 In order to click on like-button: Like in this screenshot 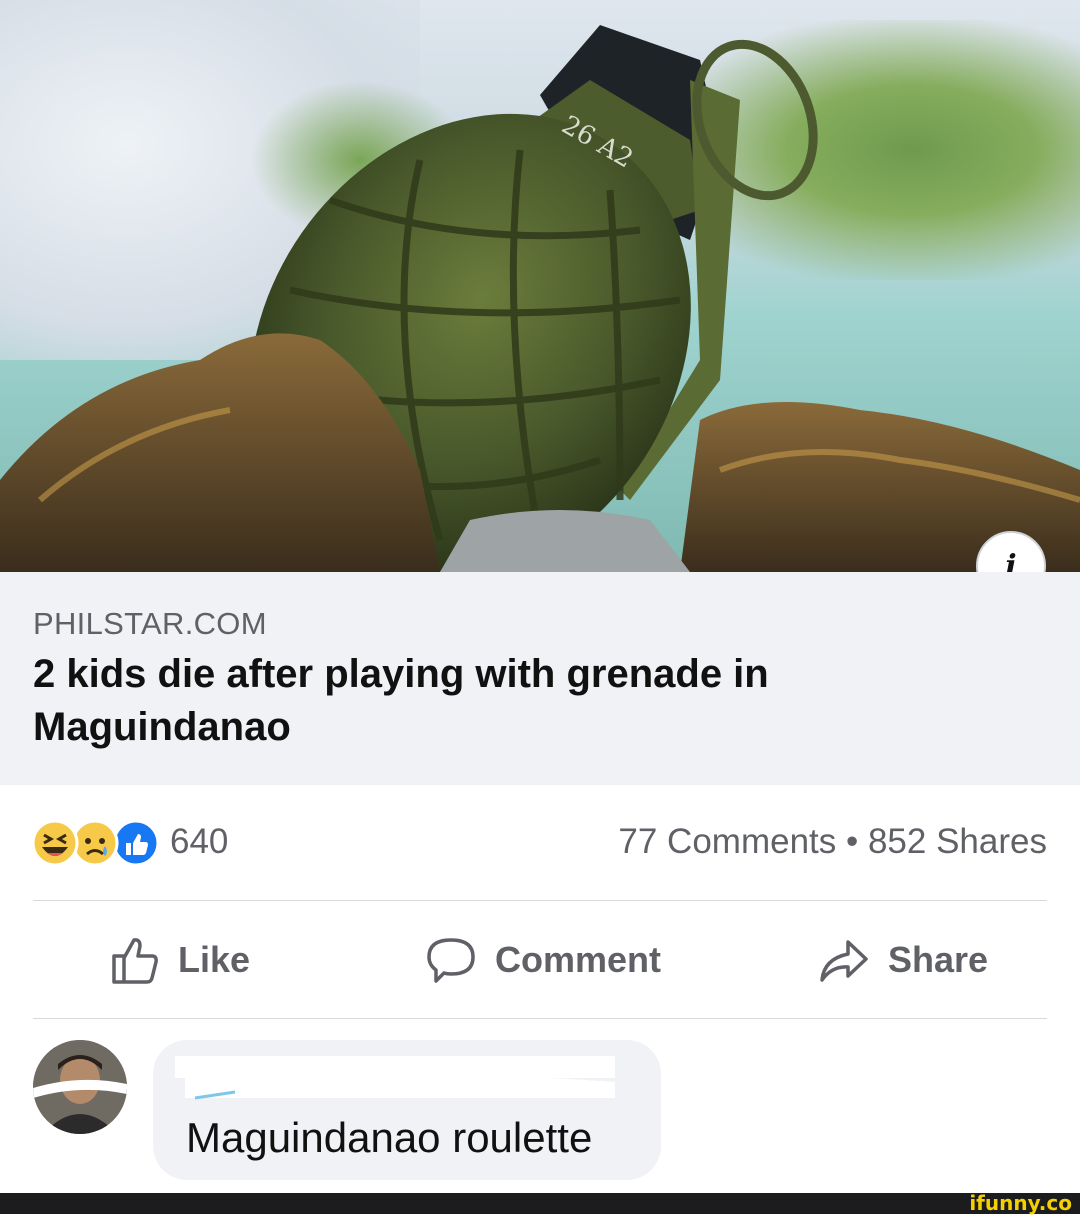, I will do `click(180, 960)`.